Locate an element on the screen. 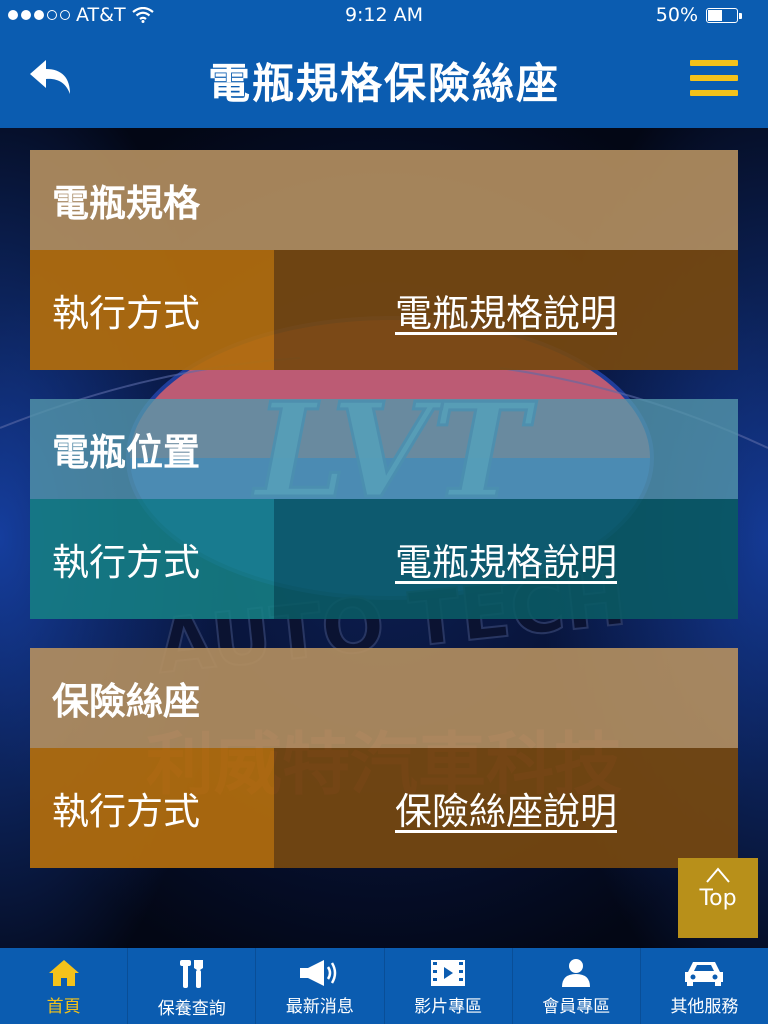 The width and height of the screenshot is (768, 1024). caret-up-icon is located at coordinates (718, 875).